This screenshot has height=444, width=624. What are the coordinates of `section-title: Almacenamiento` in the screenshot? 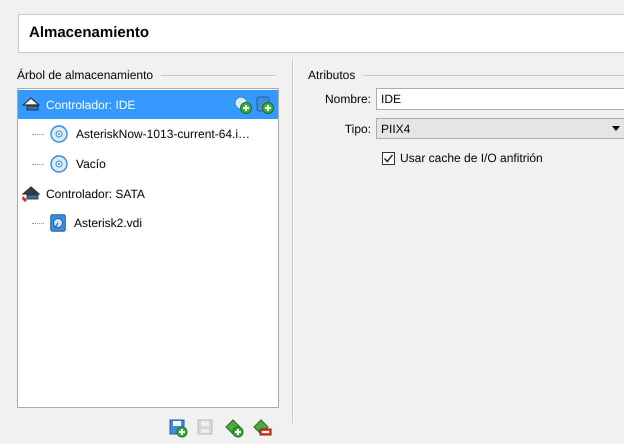 It's located at (89, 33).